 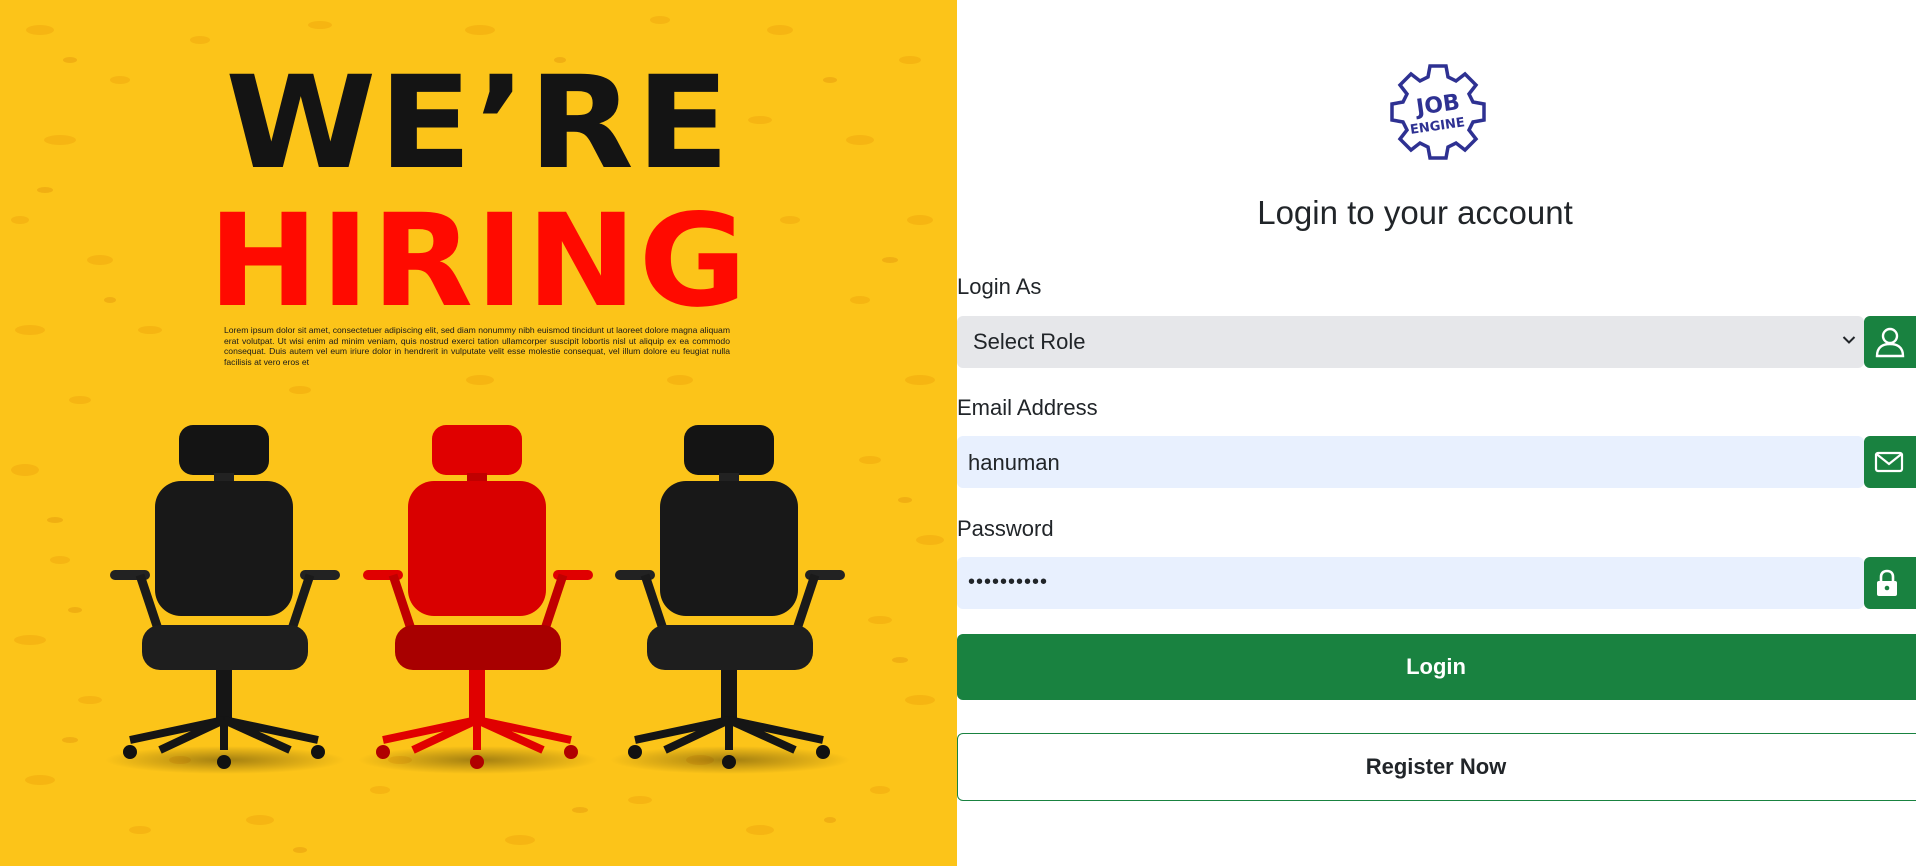 I want to click on job-engine-logo: JOB ENGINE, so click(x=1438, y=112).